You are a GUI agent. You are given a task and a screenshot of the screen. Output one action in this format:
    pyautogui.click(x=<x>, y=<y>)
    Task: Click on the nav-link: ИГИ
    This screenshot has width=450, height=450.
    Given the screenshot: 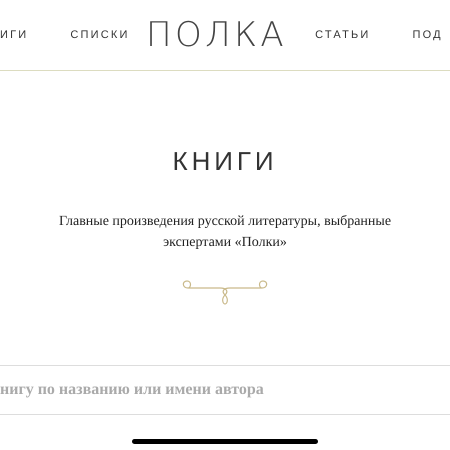 What is the action you would take?
    pyautogui.click(x=14, y=35)
    